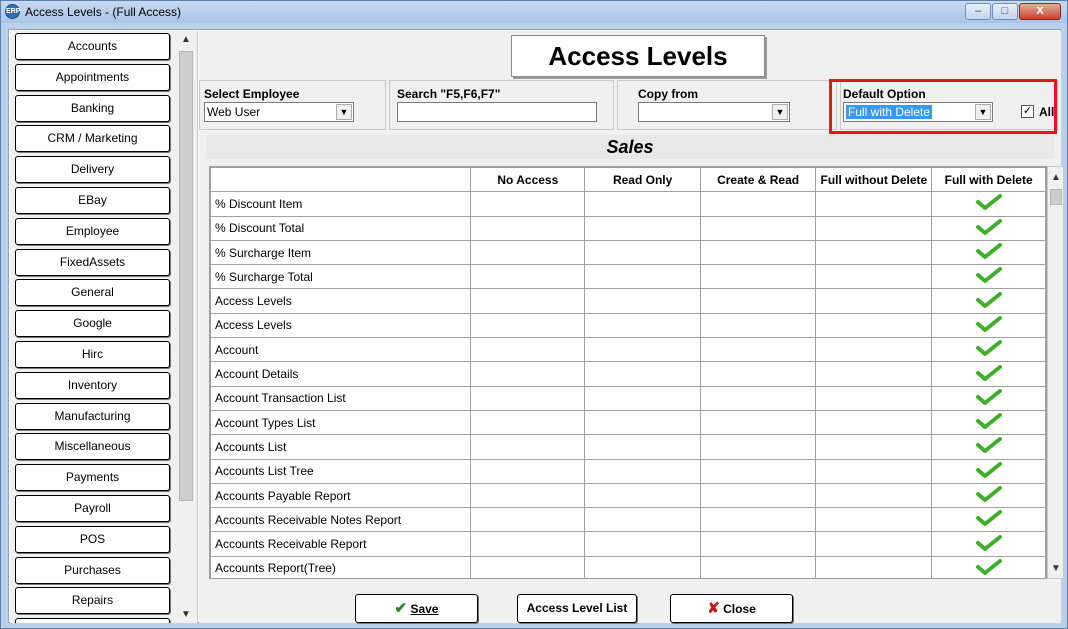  I want to click on sidebar-item-general: General, so click(92, 293).